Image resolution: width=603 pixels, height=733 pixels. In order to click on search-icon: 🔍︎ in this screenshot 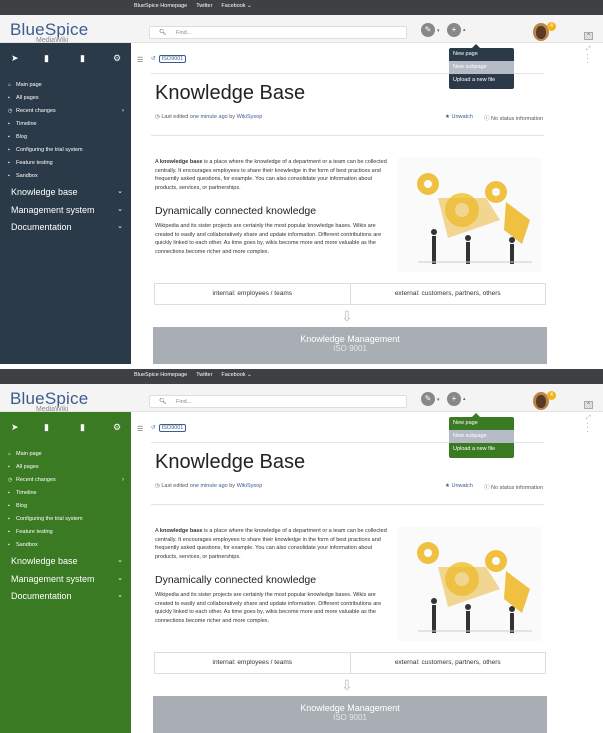, I will do `click(163, 402)`.